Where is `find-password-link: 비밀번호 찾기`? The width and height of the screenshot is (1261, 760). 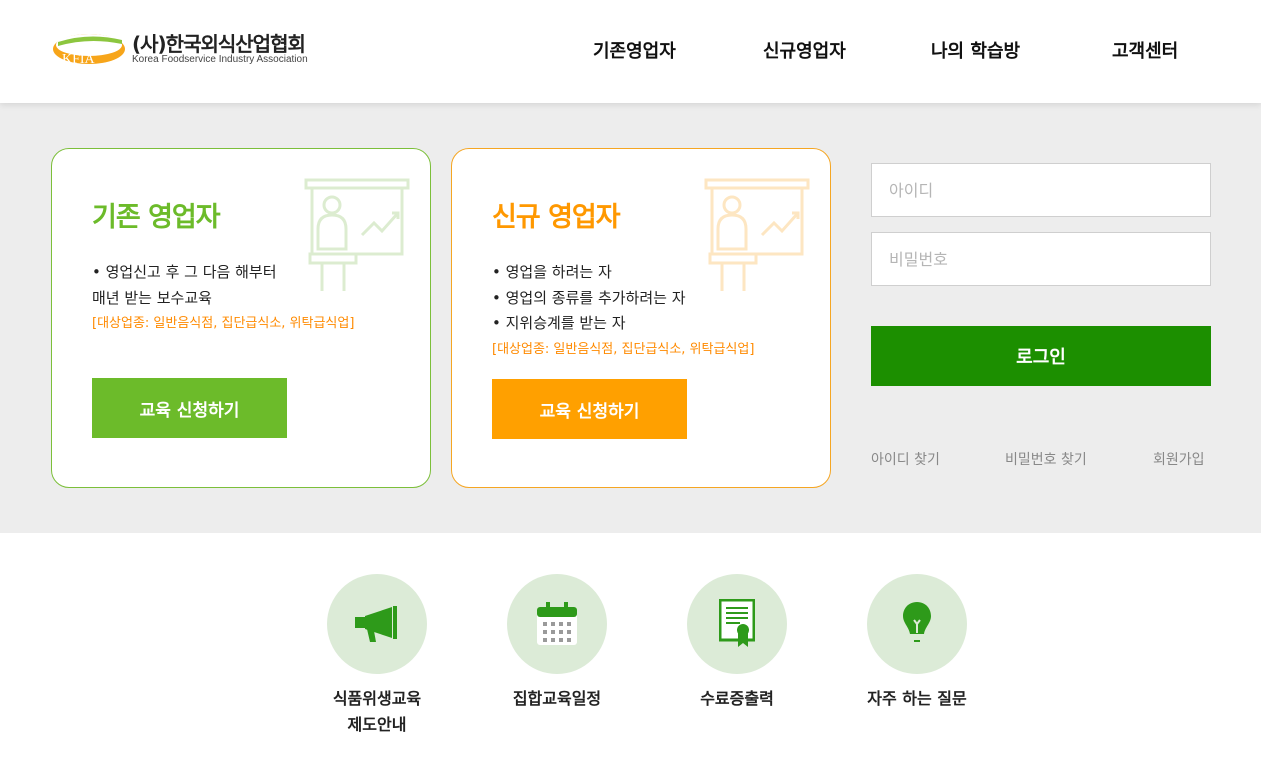 find-password-link: 비밀번호 찾기 is located at coordinates (1046, 459).